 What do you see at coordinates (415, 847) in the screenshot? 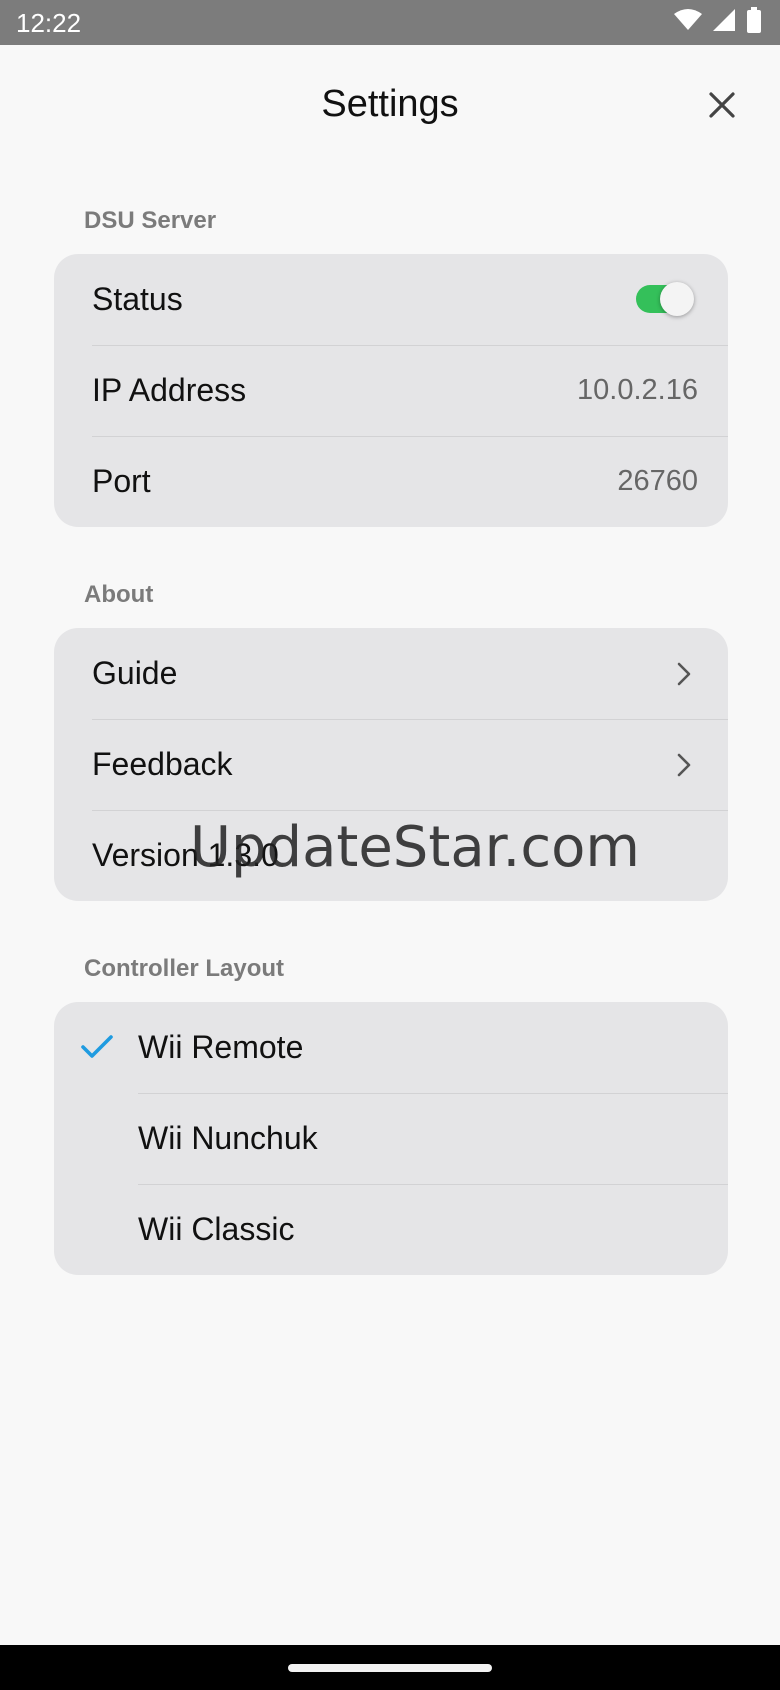
I see `watermark: UpdateStar.com` at bounding box center [415, 847].